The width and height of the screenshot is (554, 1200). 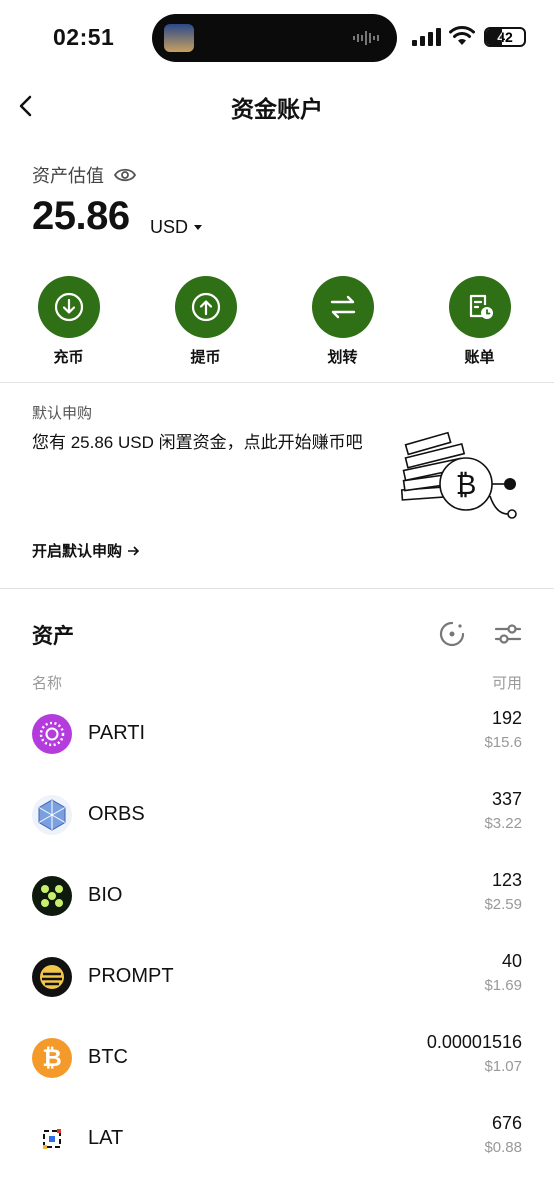 I want to click on battery-percent: 42, so click(x=505, y=37).